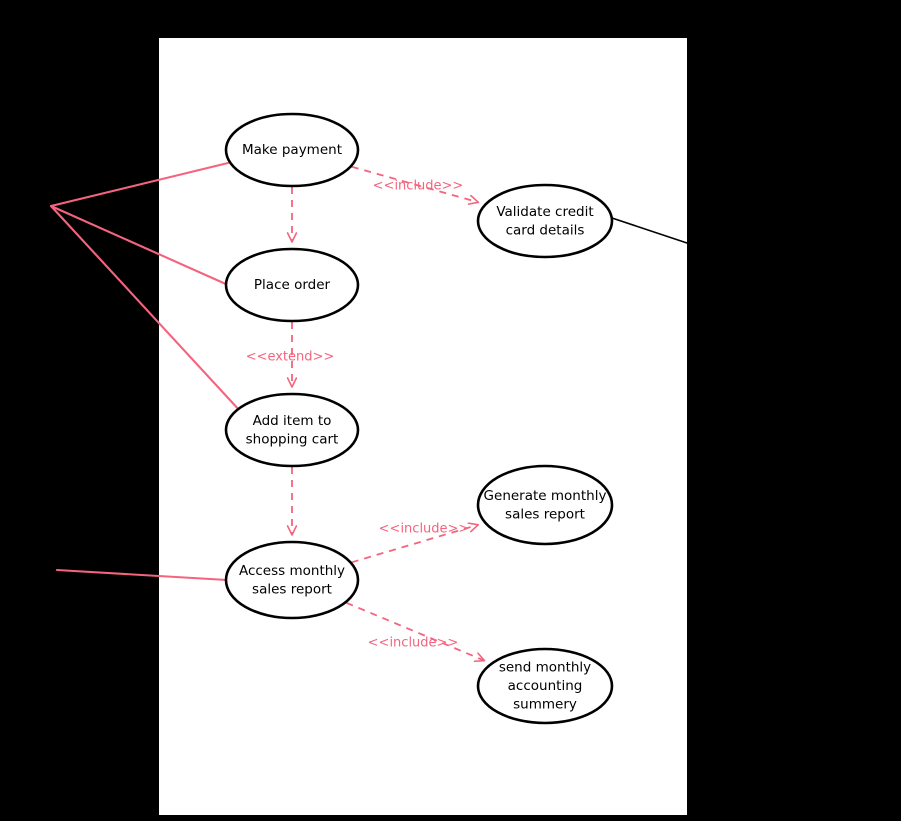  What do you see at coordinates (424, 529) in the screenshot?
I see `stereotype-label-include-access-report-generate-report: <<include>>` at bounding box center [424, 529].